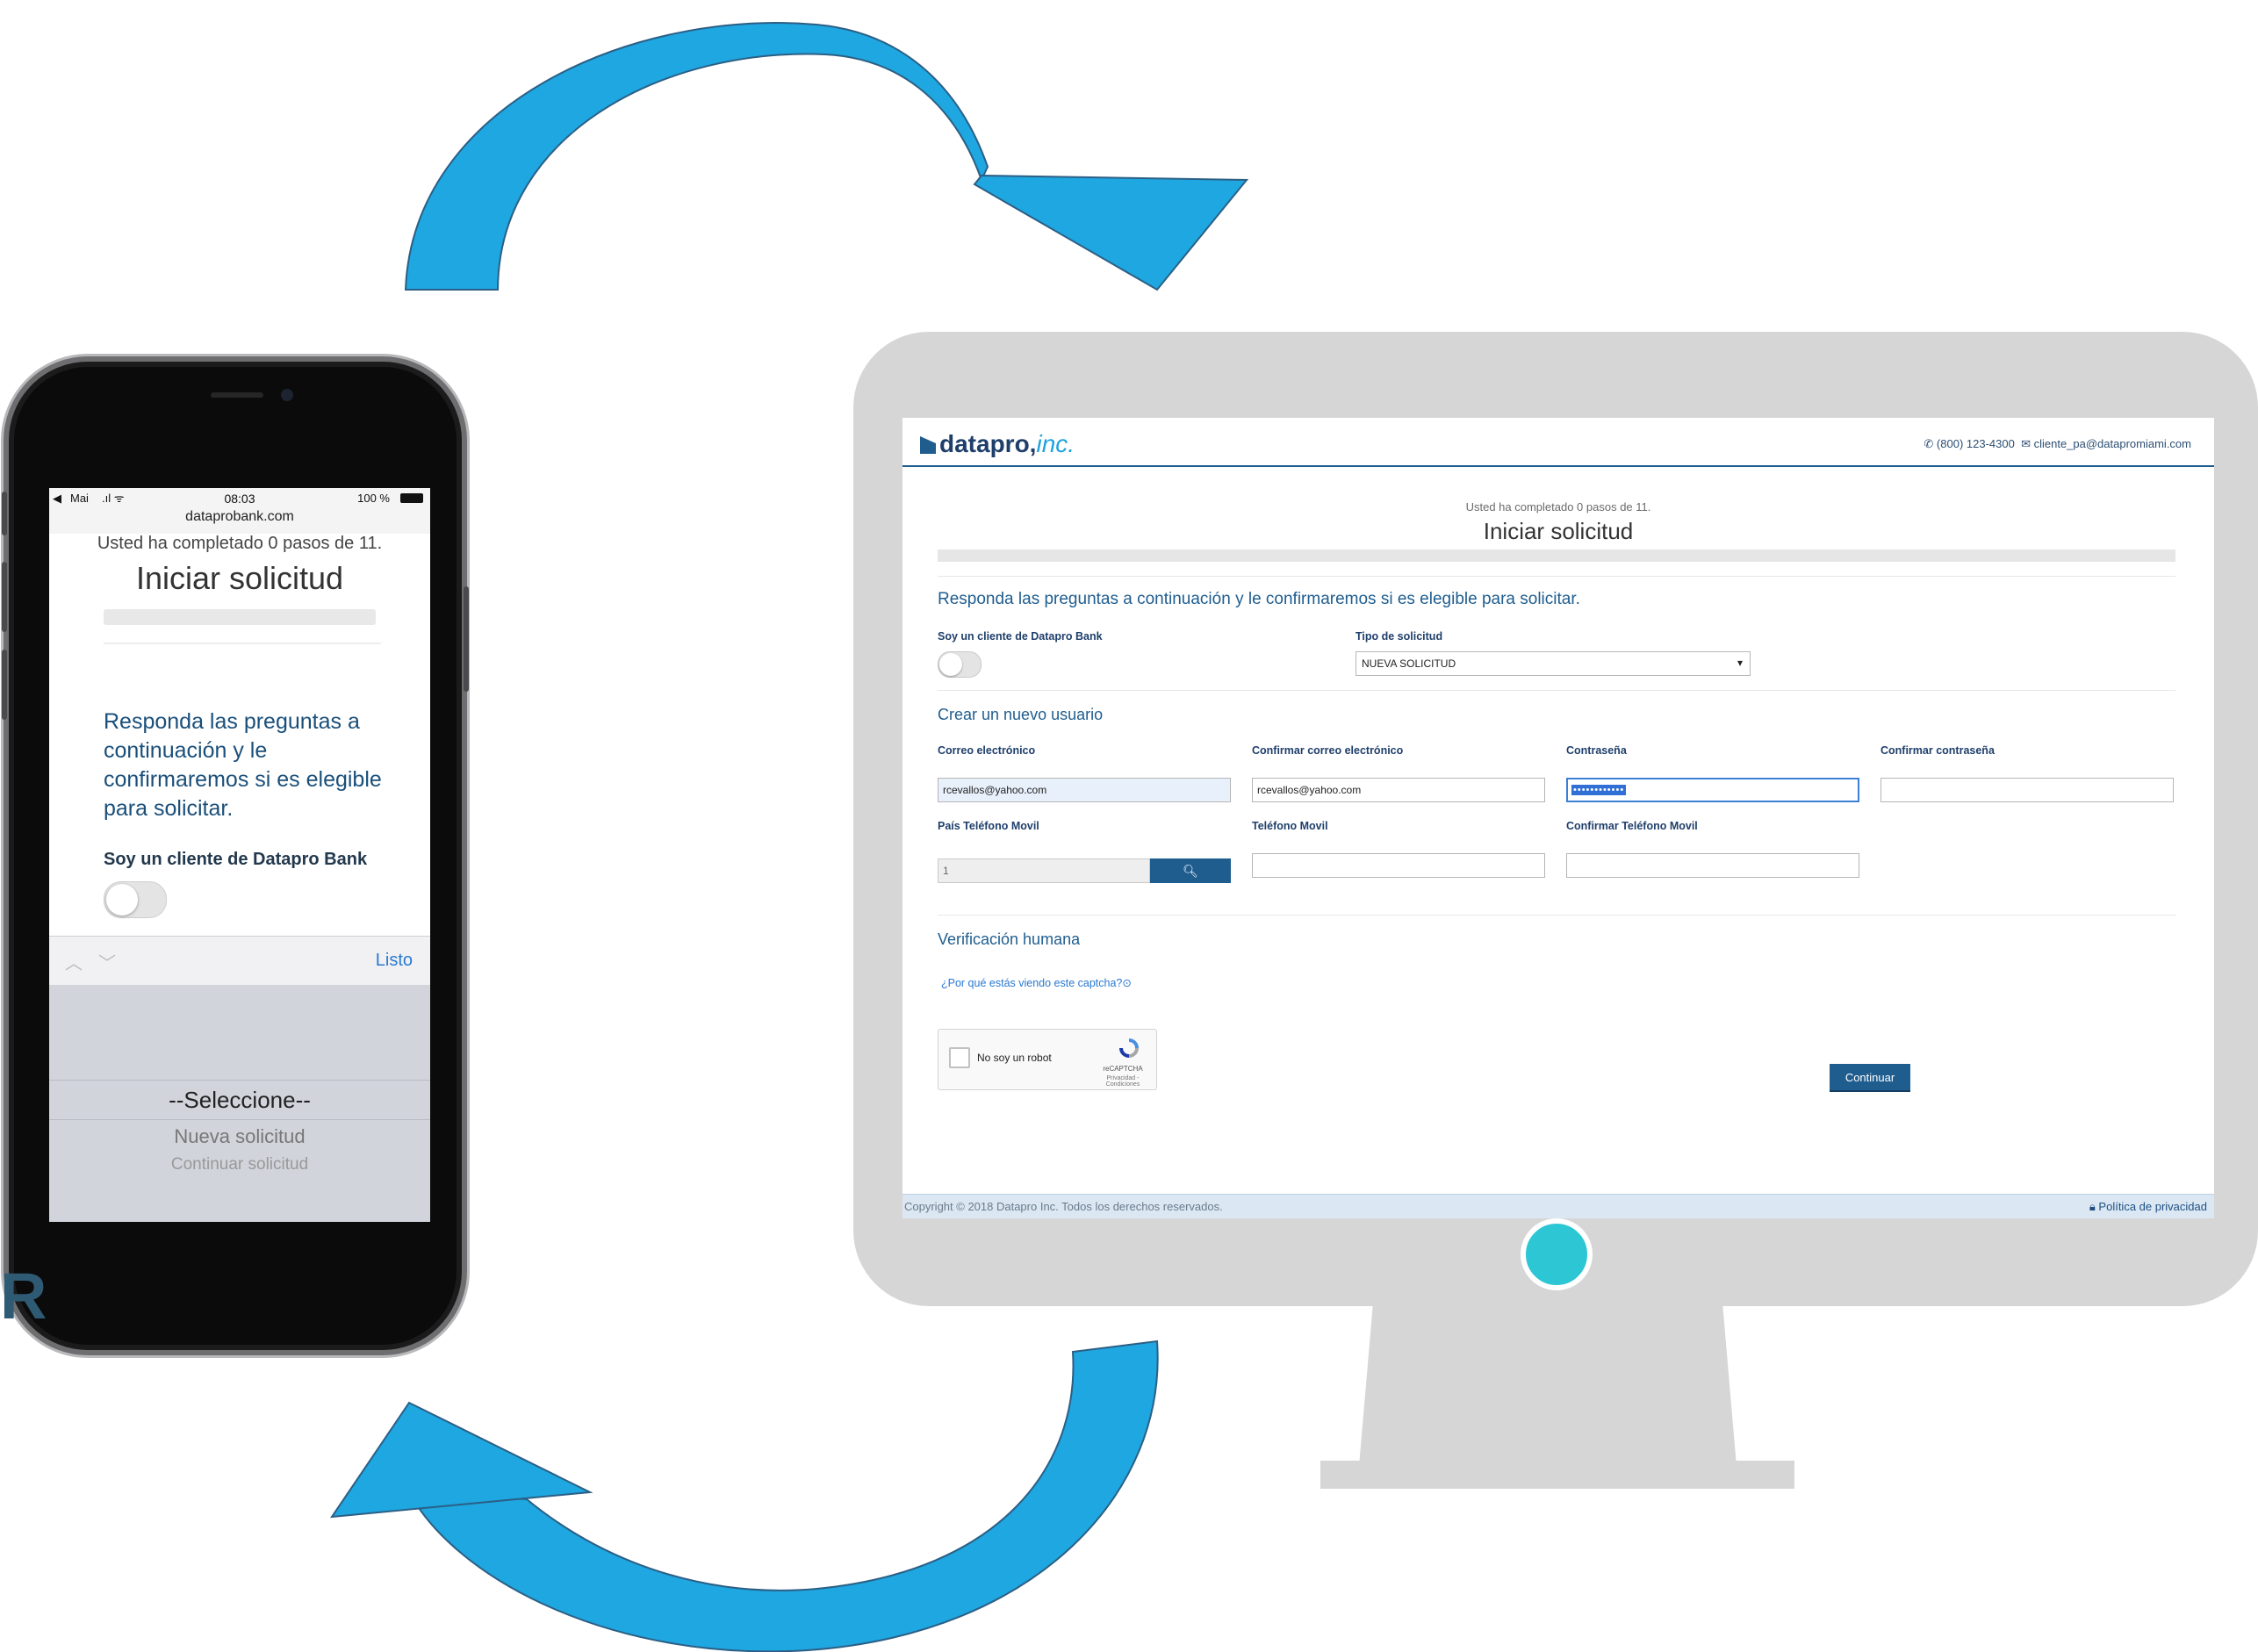 This screenshot has height=1652, width=2258. What do you see at coordinates (1399, 636) in the screenshot?
I see `tipo-solicitud-label: Tipo de solicitud` at bounding box center [1399, 636].